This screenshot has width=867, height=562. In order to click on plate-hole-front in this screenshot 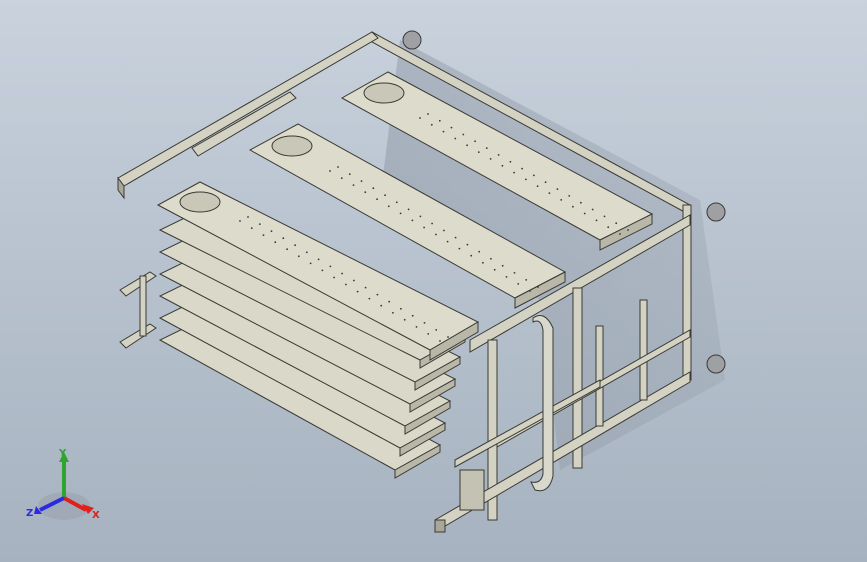, I will do `click(200, 202)`.